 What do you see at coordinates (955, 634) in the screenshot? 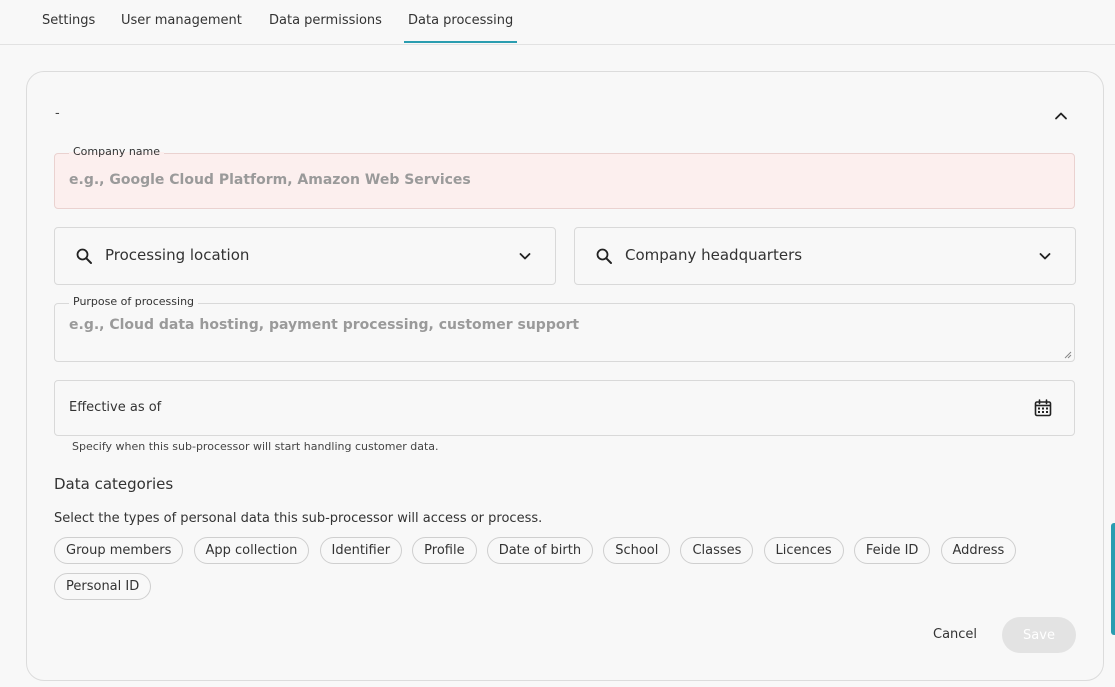
I see `cancel-button: Cancel` at bounding box center [955, 634].